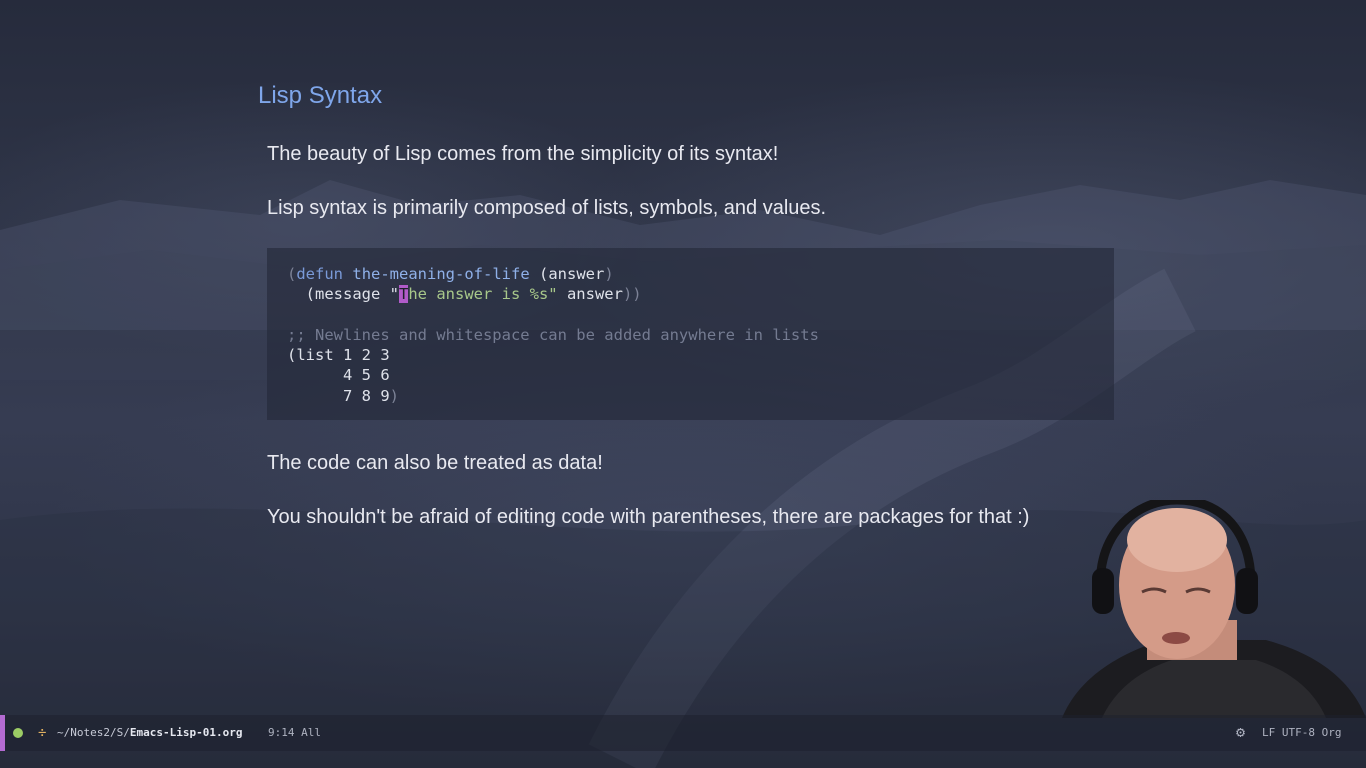  What do you see at coordinates (294, 732) in the screenshot?
I see `cursor-position: 9:14 All` at bounding box center [294, 732].